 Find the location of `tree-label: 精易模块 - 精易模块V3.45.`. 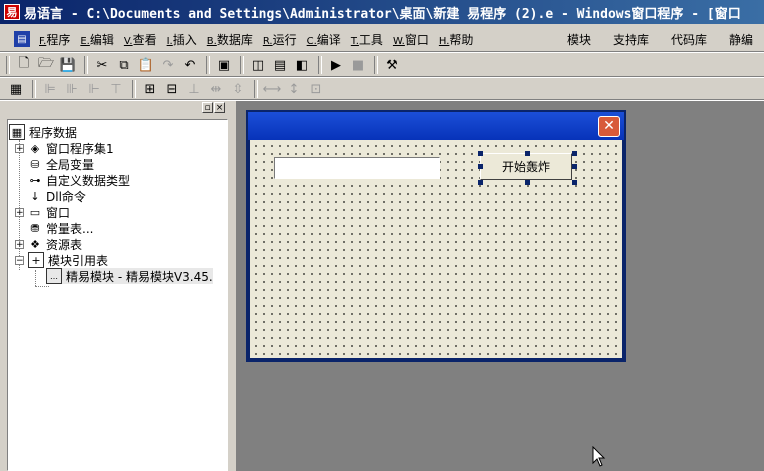

tree-label: 精易模块 - 精易模块V3.45. is located at coordinates (139, 276).